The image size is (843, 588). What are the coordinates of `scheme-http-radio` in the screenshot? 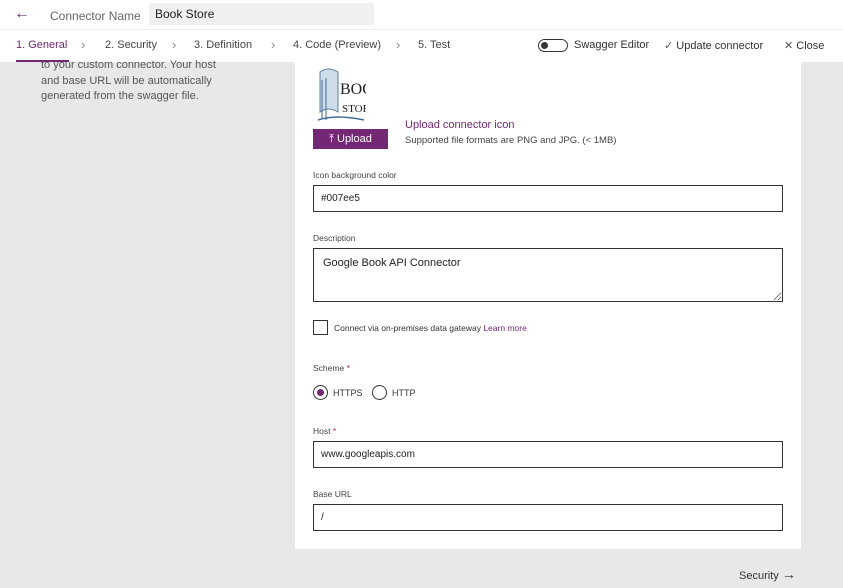 It's located at (379, 392).